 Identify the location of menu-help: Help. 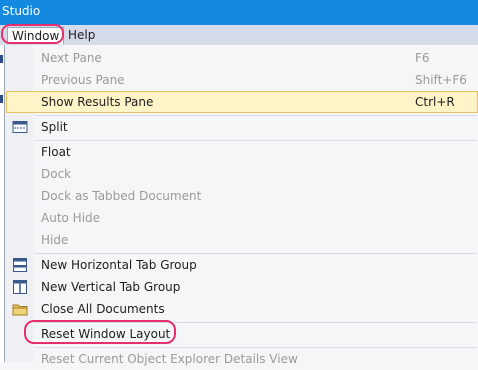
(81, 35).